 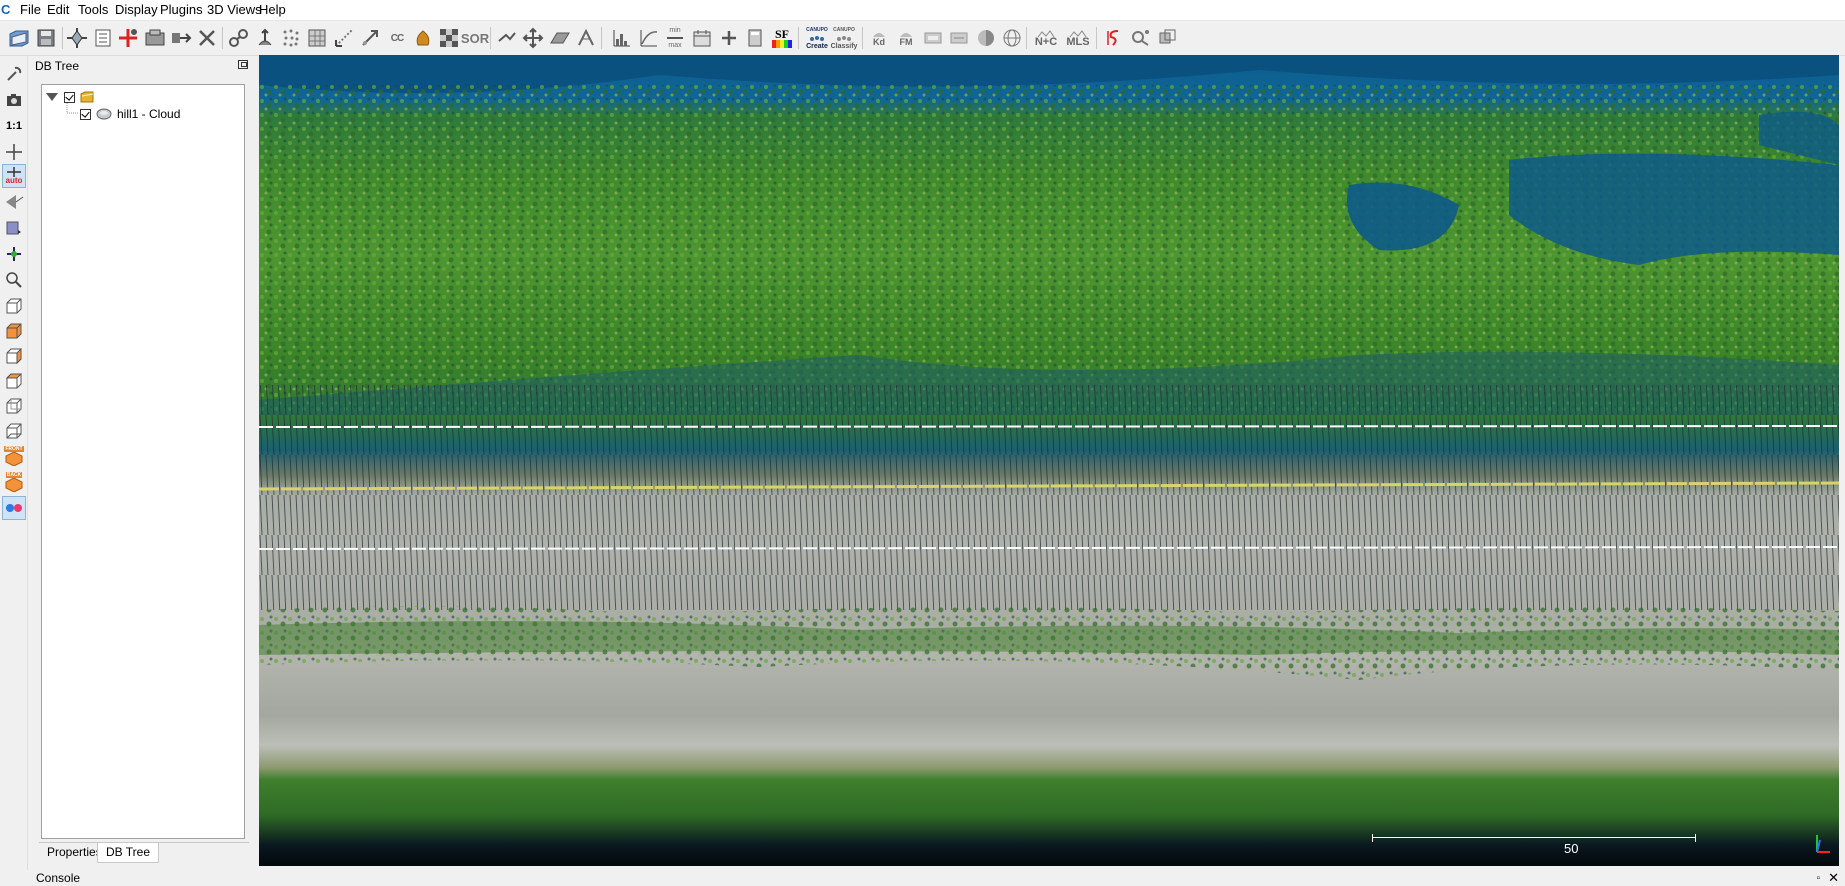 I want to click on close-console-icon: ✕, so click(x=1833, y=878).